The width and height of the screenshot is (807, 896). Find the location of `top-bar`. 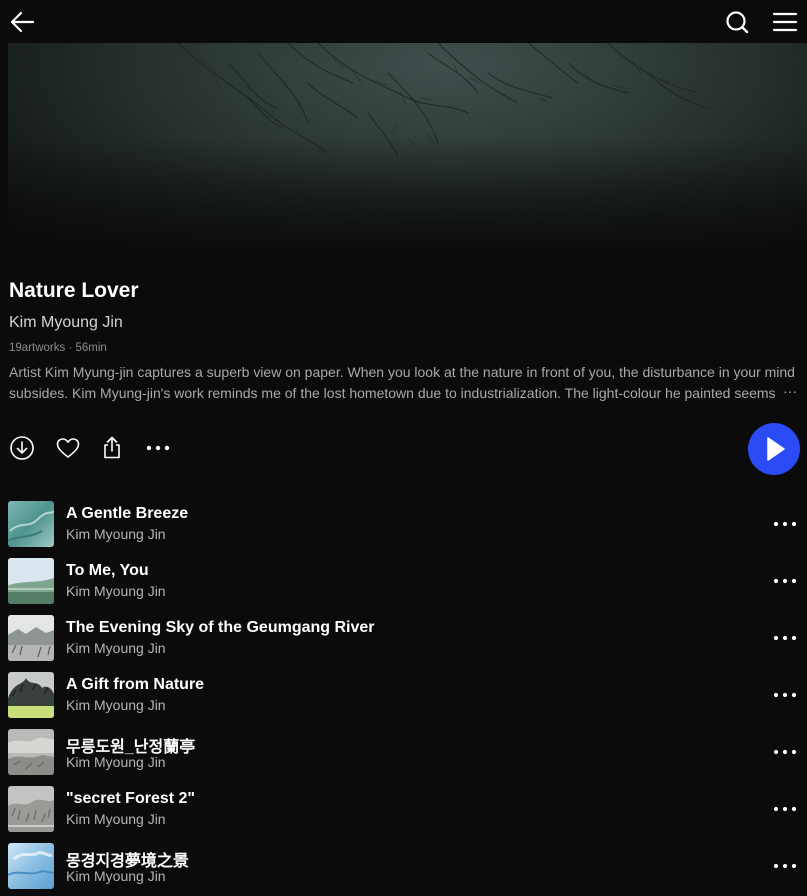

top-bar is located at coordinates (403, 21).